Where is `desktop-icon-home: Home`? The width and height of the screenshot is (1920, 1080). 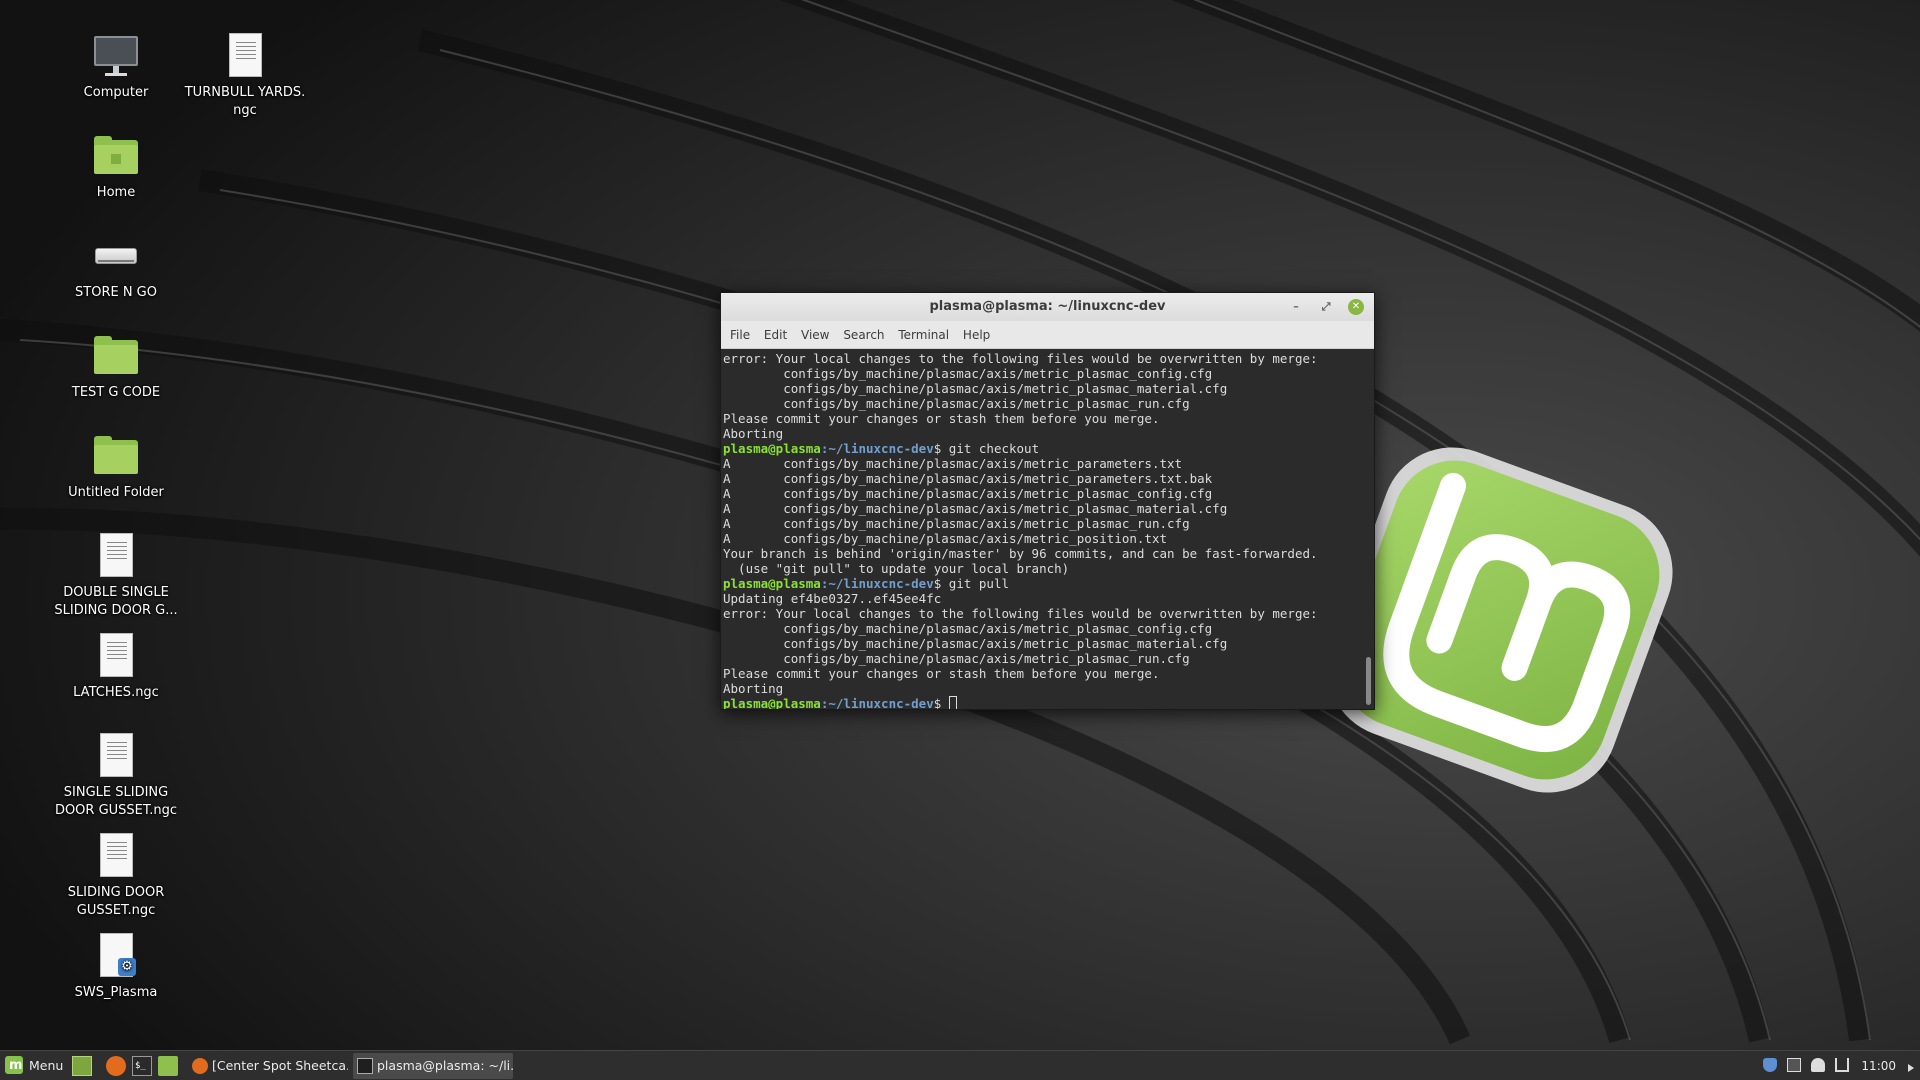 desktop-icon-home: Home is located at coordinates (116, 167).